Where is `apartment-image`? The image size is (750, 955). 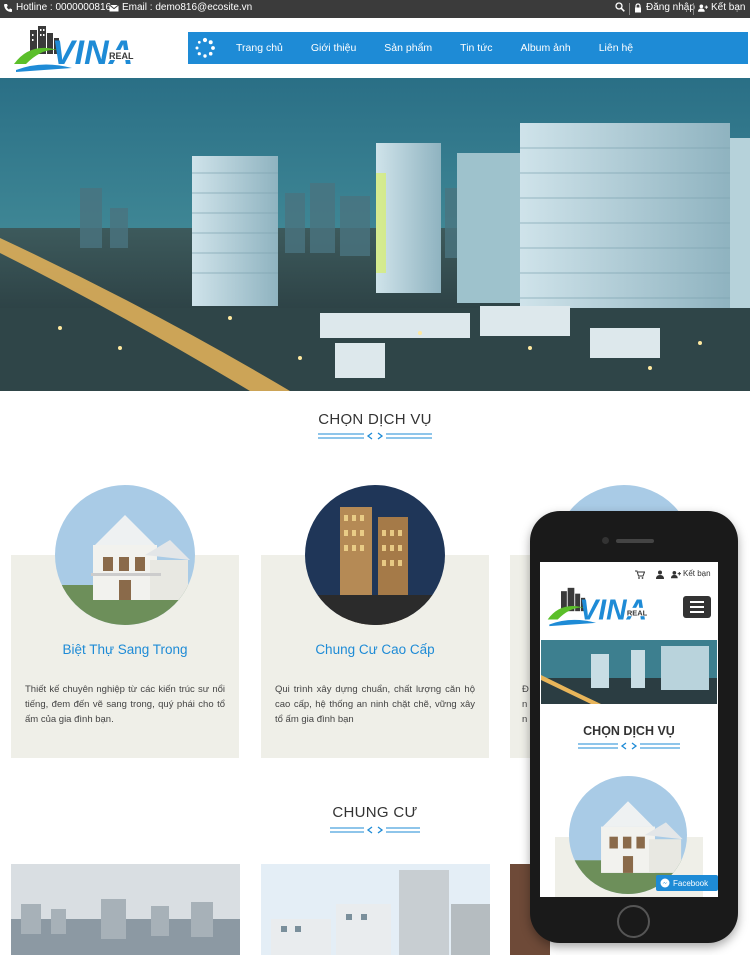
apartment-image is located at coordinates (375, 555).